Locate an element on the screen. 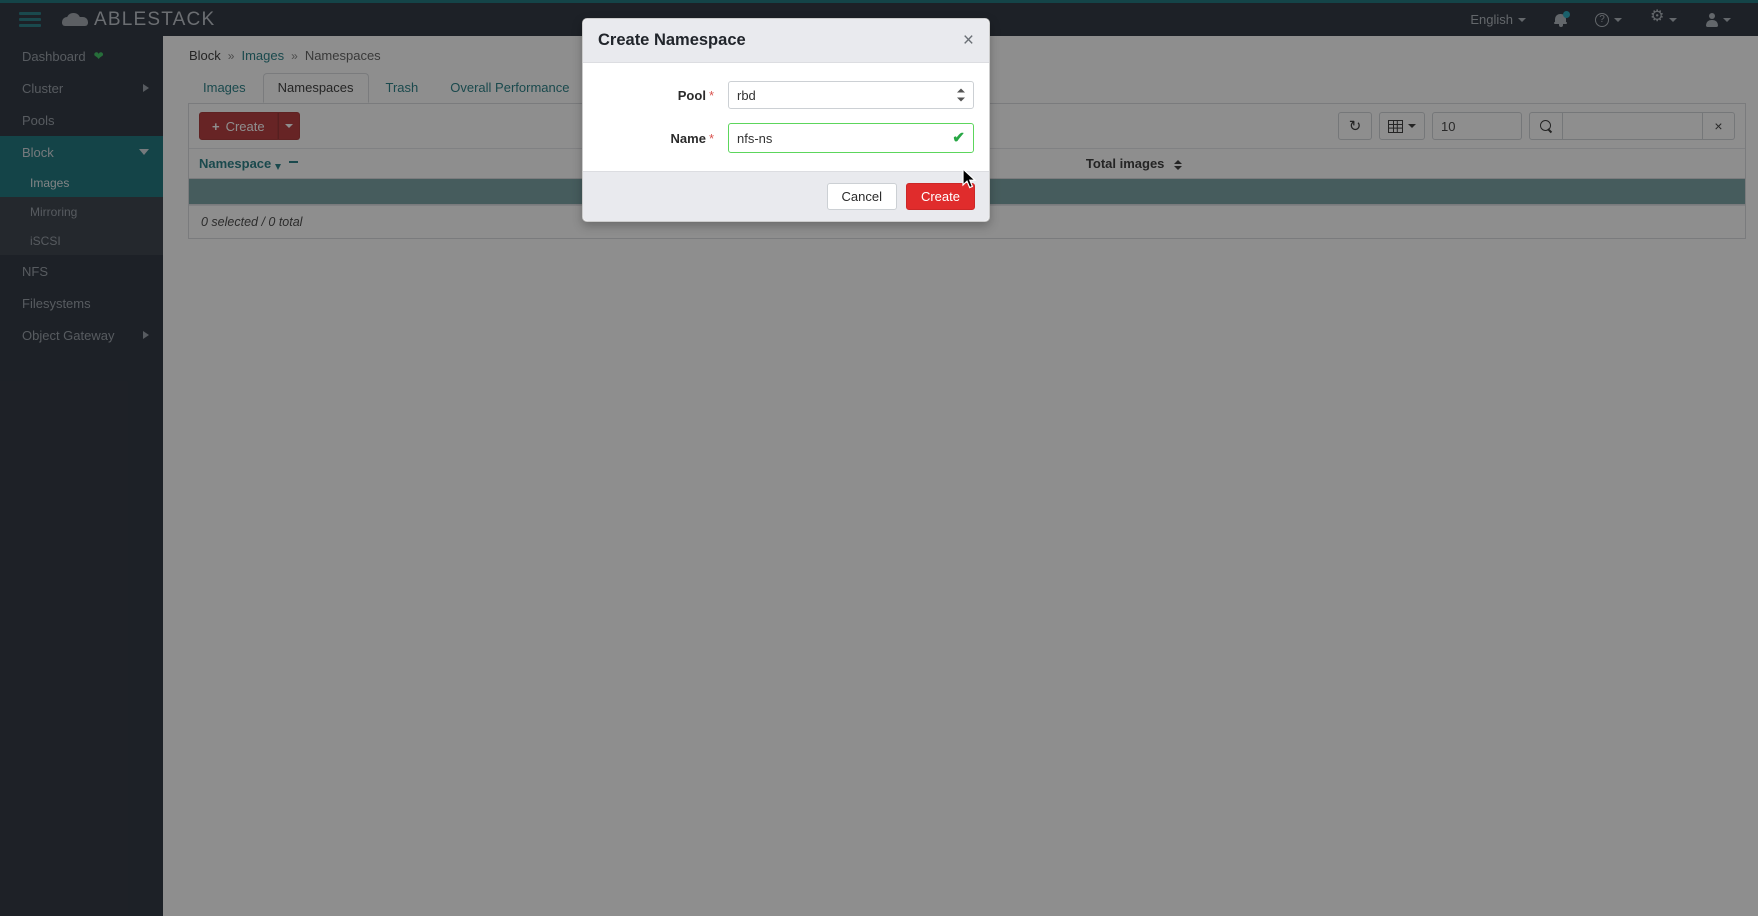  name-input-wrapper: ✔ is located at coordinates (851, 138).